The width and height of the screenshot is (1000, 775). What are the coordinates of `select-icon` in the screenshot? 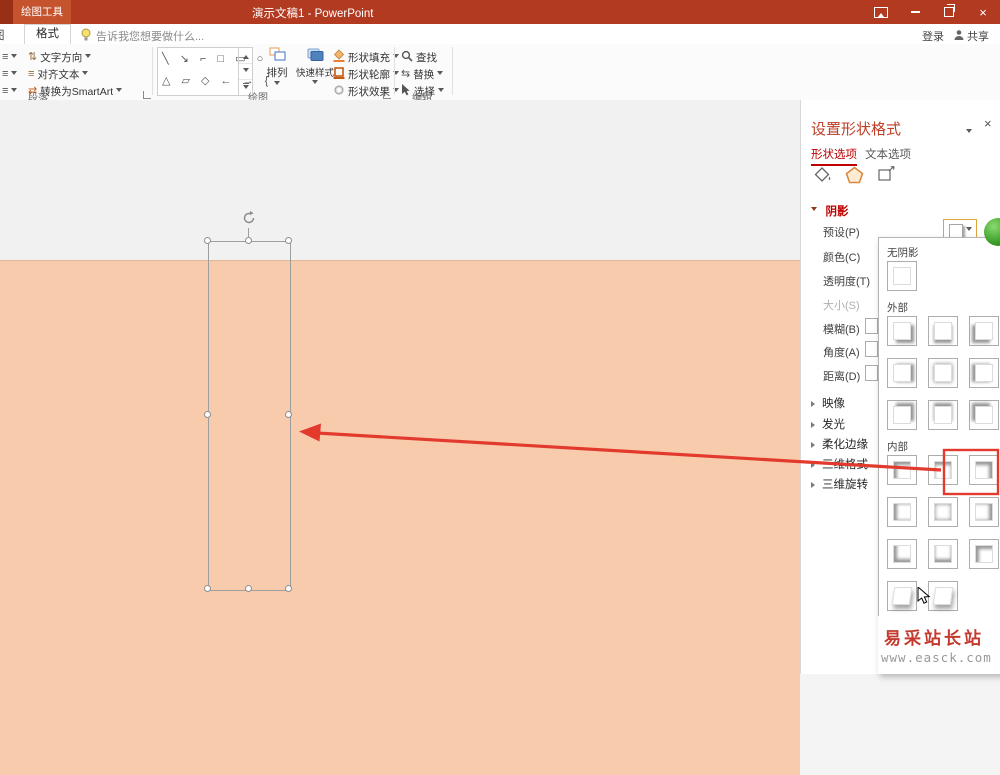 It's located at (406, 91).